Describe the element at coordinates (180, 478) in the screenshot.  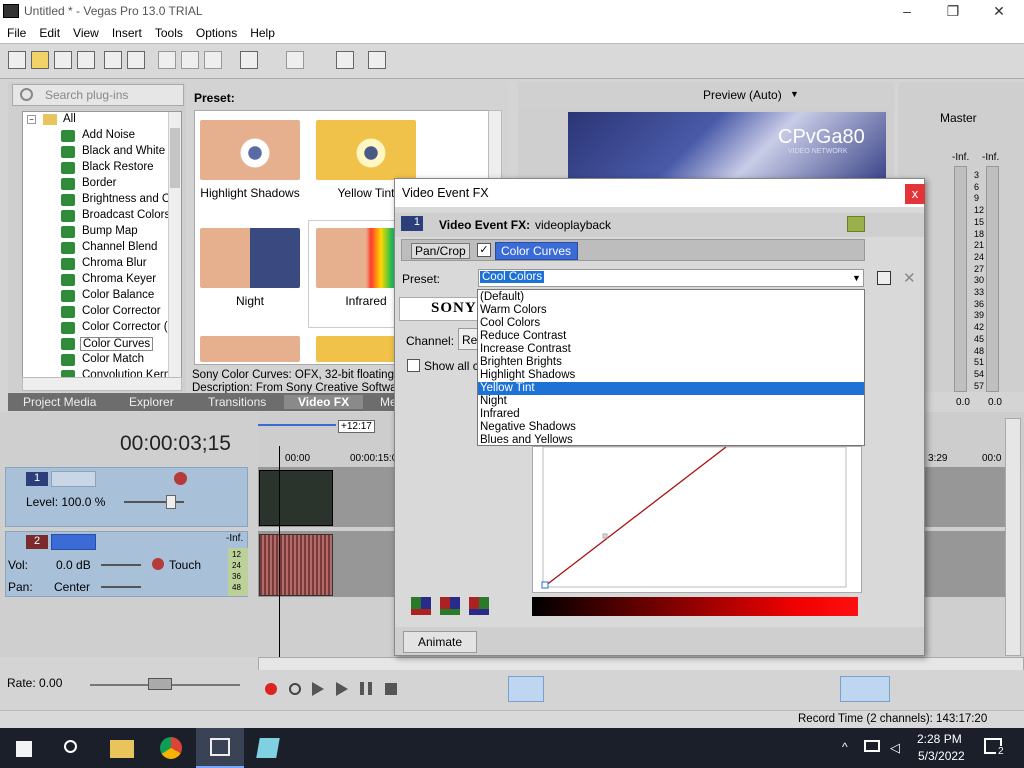
I see `fx-gear-icon` at that location.